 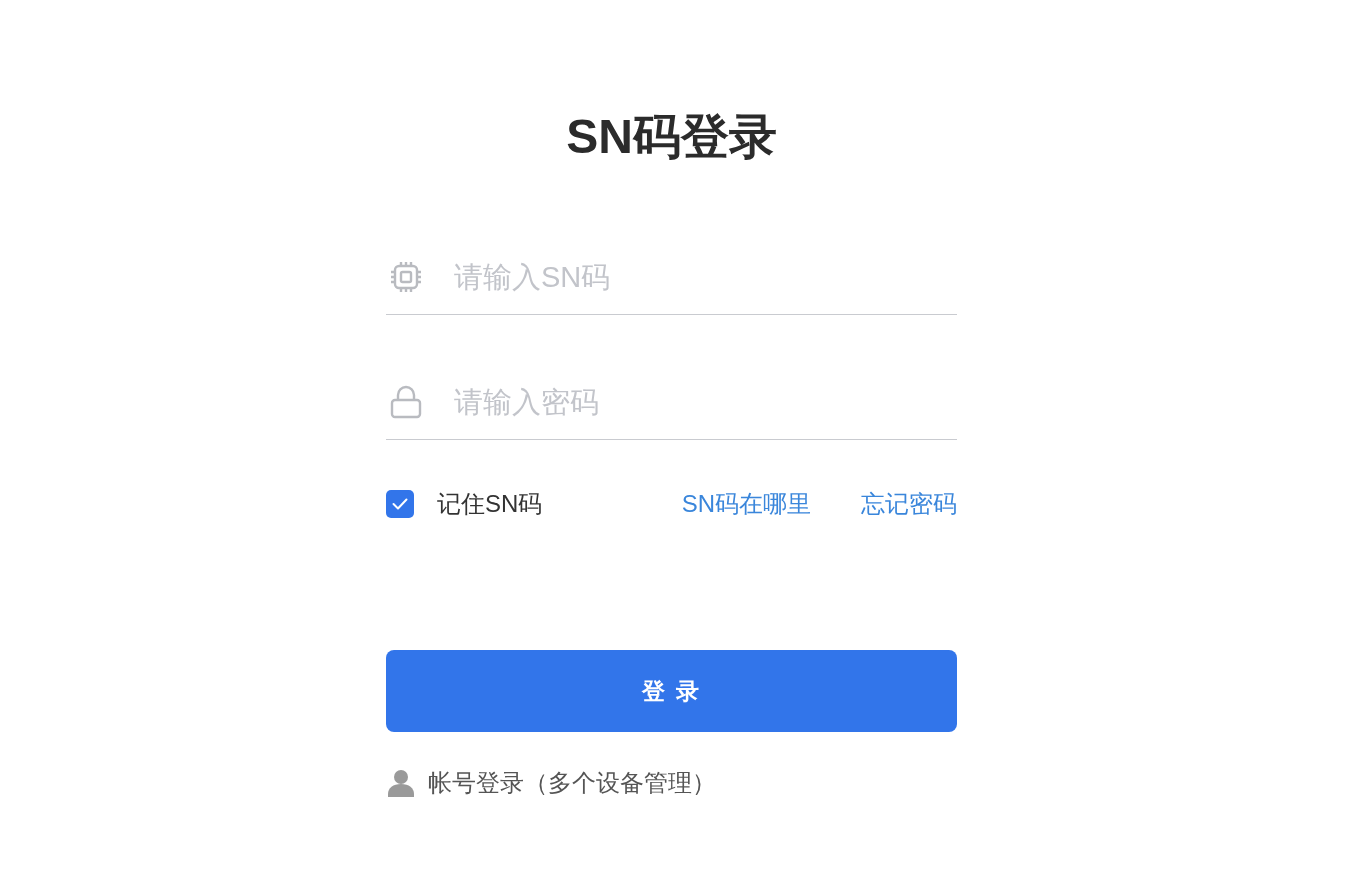 What do you see at coordinates (401, 783) in the screenshot?
I see `user-icon` at bounding box center [401, 783].